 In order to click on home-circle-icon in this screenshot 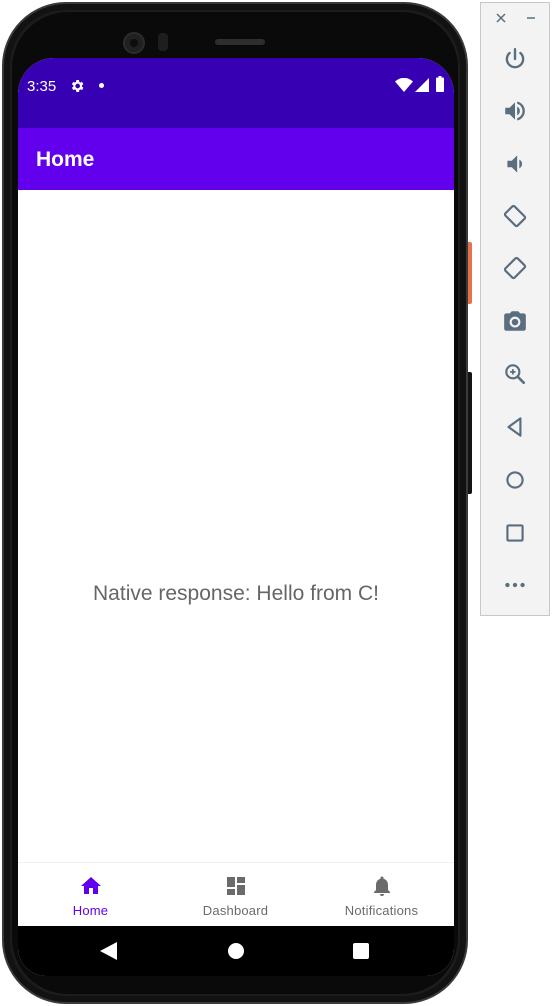, I will do `click(236, 951)`.